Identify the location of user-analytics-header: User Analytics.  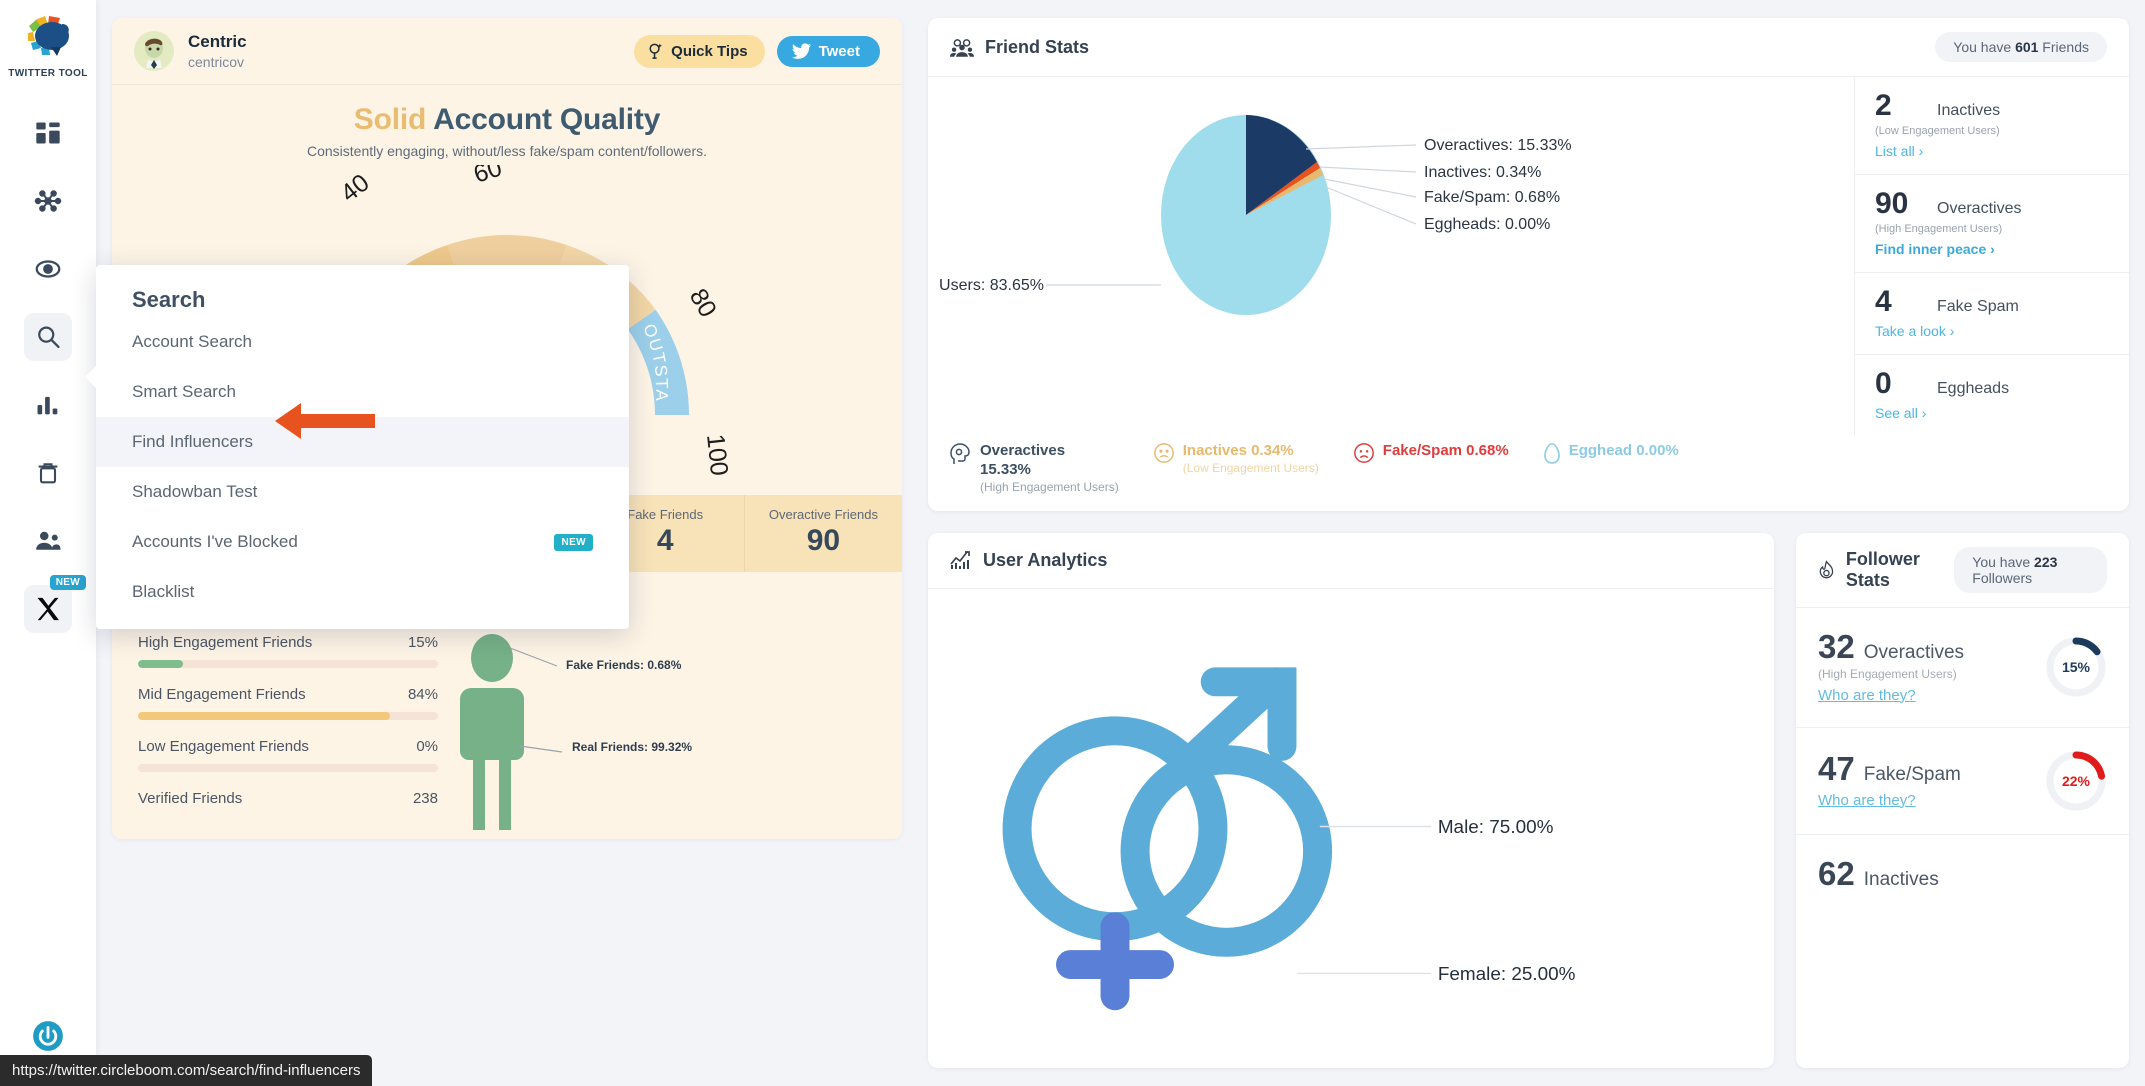
(1351, 561).